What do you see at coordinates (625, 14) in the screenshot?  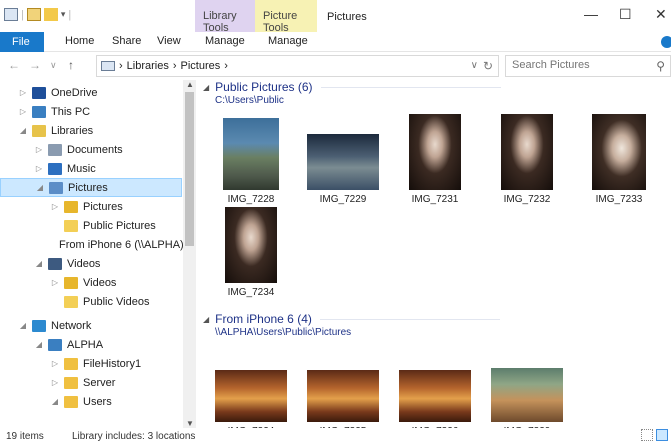 I see `maximize-button: ☐` at bounding box center [625, 14].